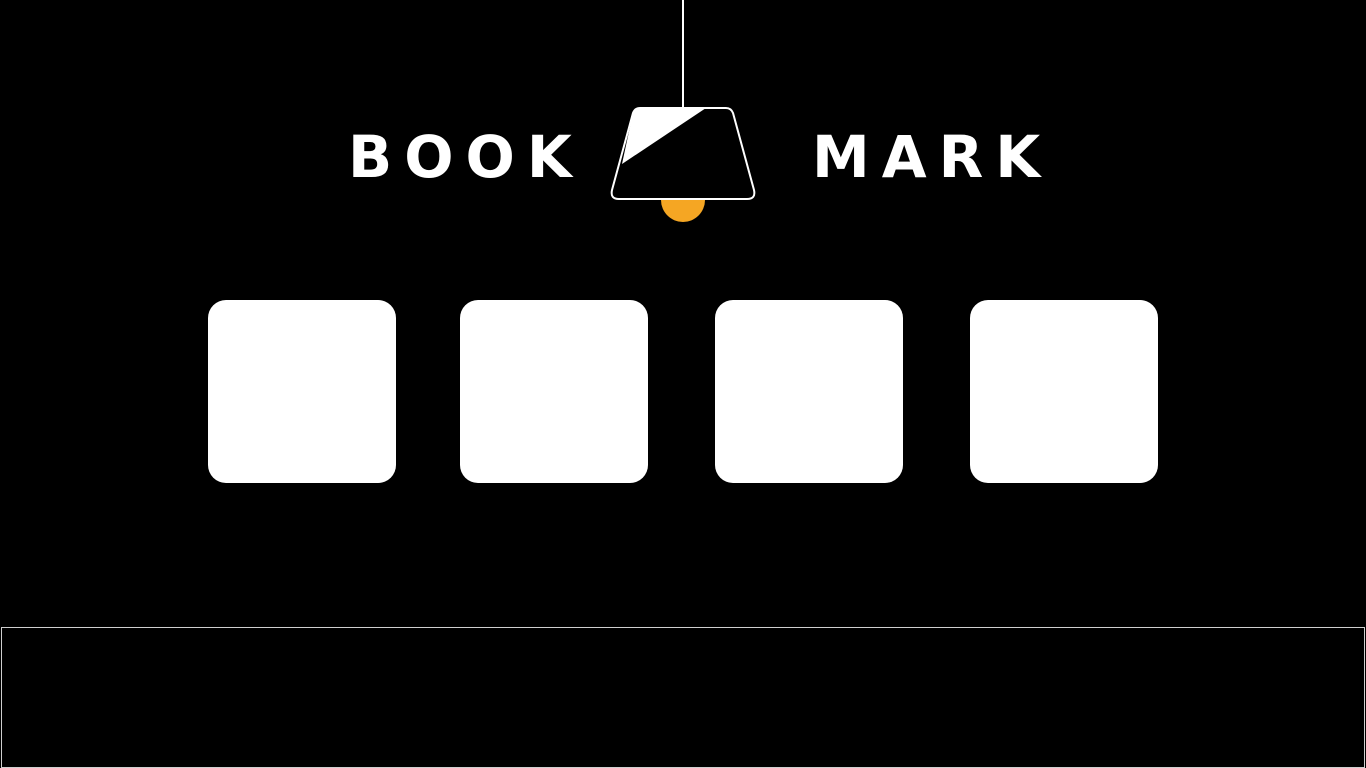  What do you see at coordinates (683, 111) in the screenshot?
I see `pendant-lamp-icon` at bounding box center [683, 111].